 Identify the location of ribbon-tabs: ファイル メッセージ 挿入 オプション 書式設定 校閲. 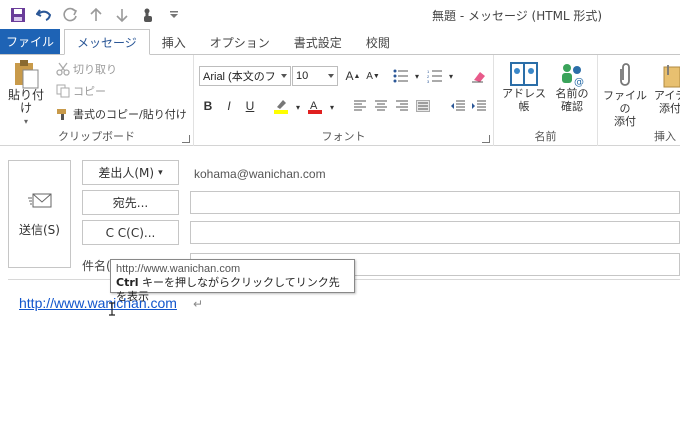
(340, 42).